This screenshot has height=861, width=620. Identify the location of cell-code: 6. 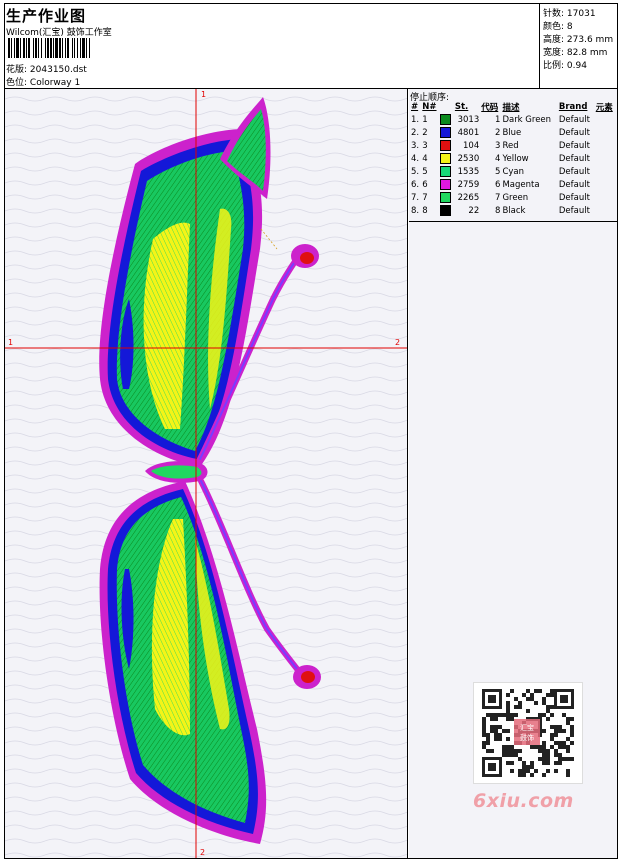
(498, 184).